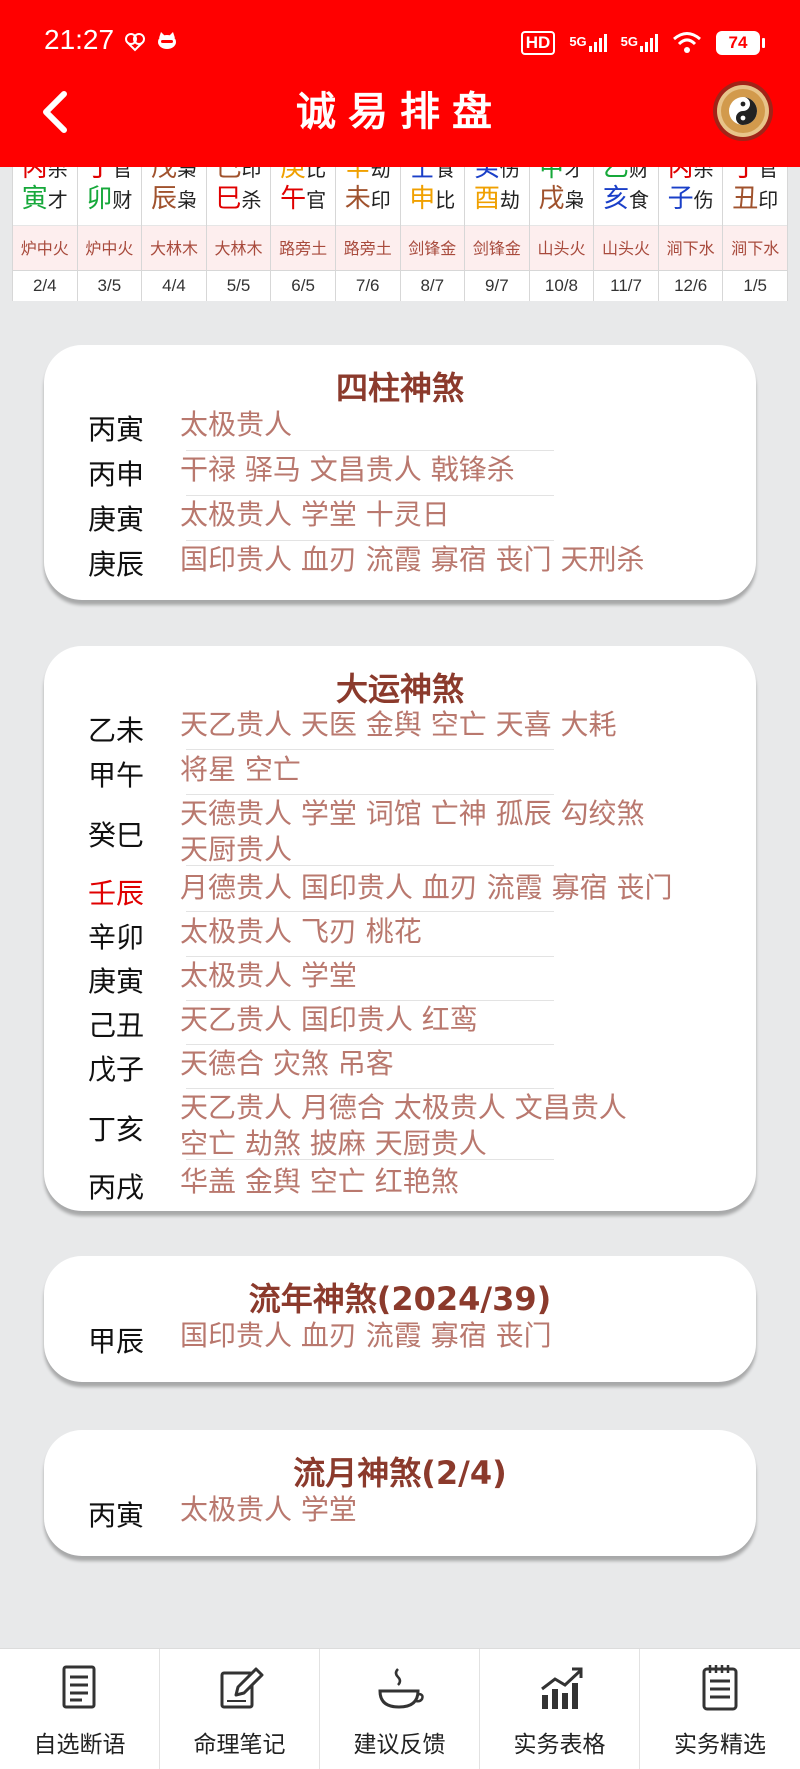  What do you see at coordinates (639, 174) in the screenshot?
I see `tiangan-shishen: 财` at bounding box center [639, 174].